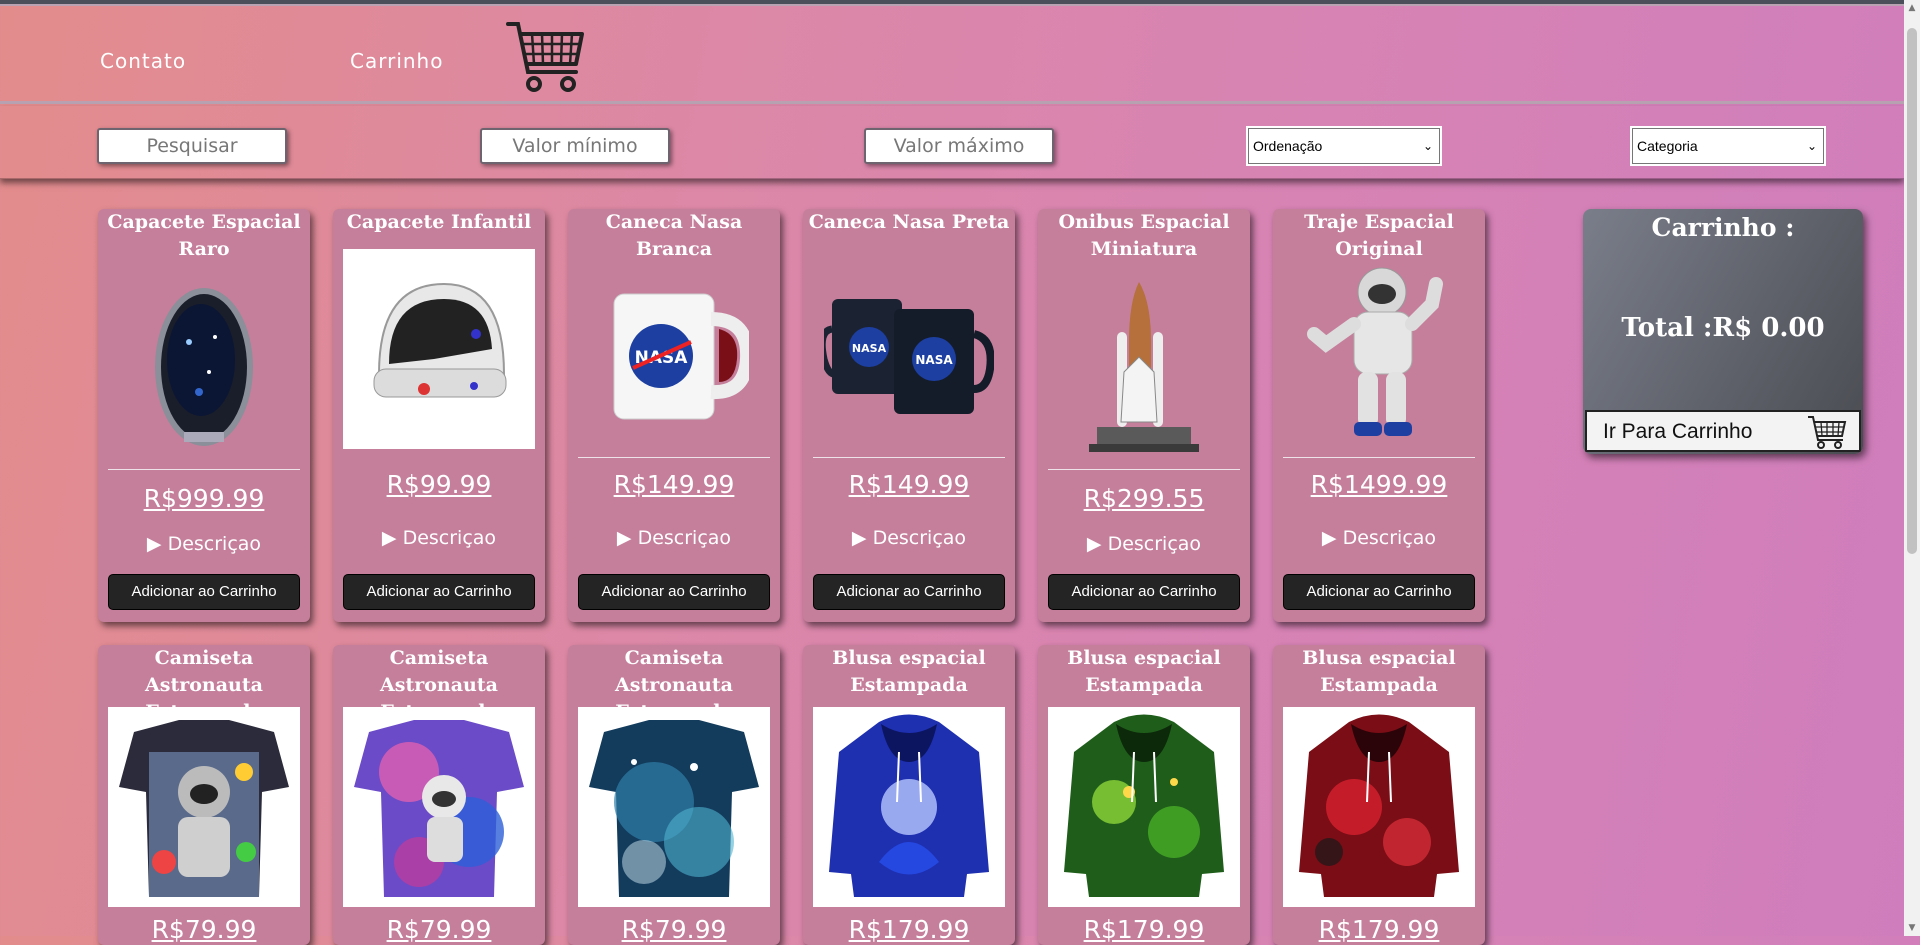  I want to click on tshirt-astronaut-image, so click(204, 807).